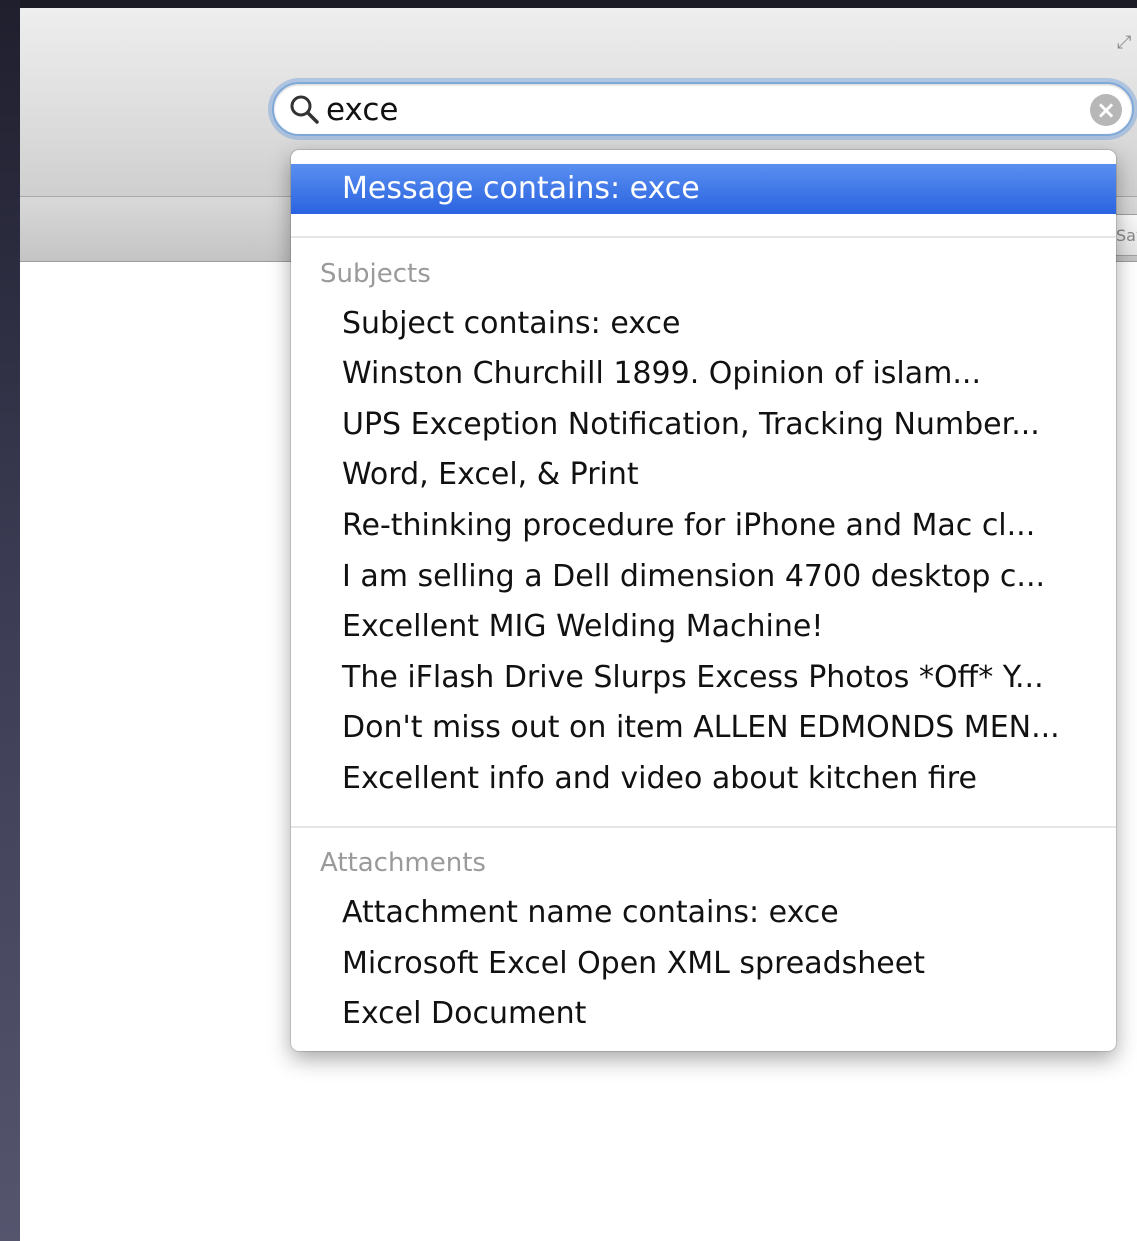  What do you see at coordinates (703, 109) in the screenshot?
I see `search-field: exce ×` at bounding box center [703, 109].